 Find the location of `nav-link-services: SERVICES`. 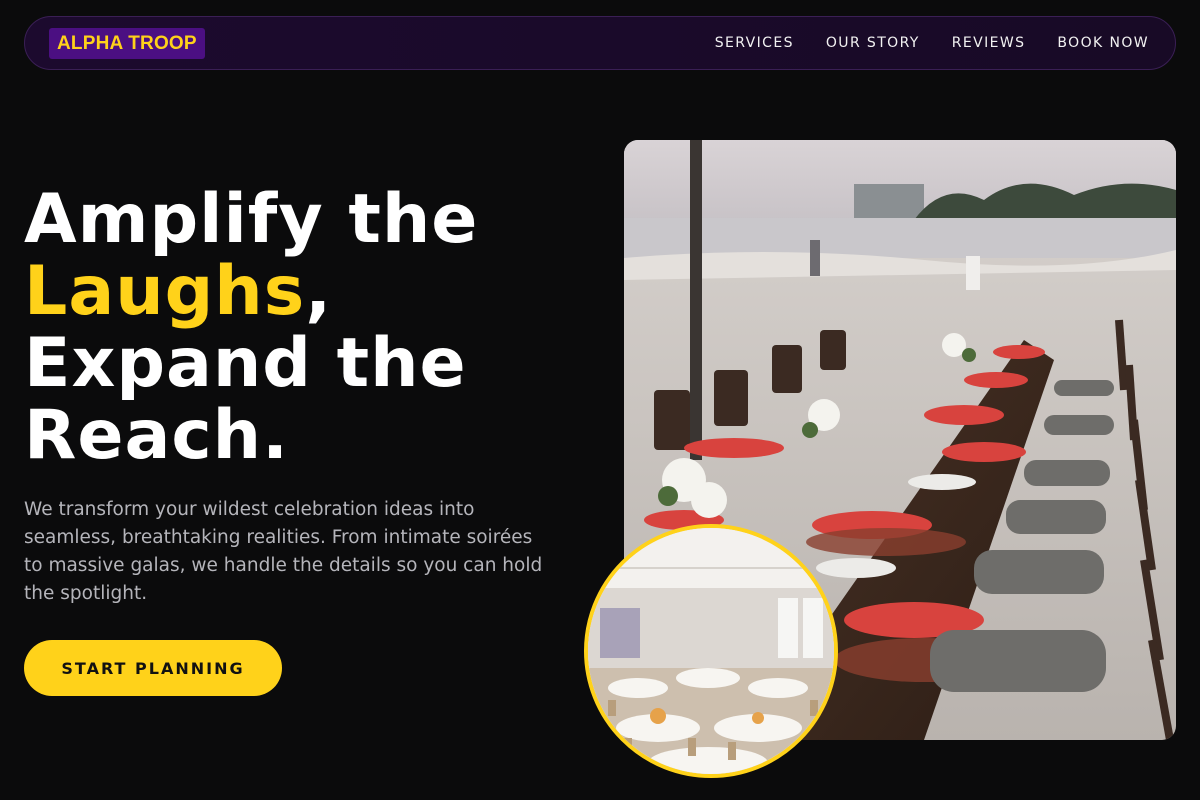

nav-link-services: SERVICES is located at coordinates (754, 43).